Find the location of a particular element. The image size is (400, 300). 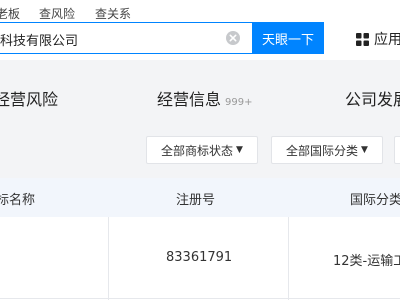

apps-label: 应用 is located at coordinates (387, 39).